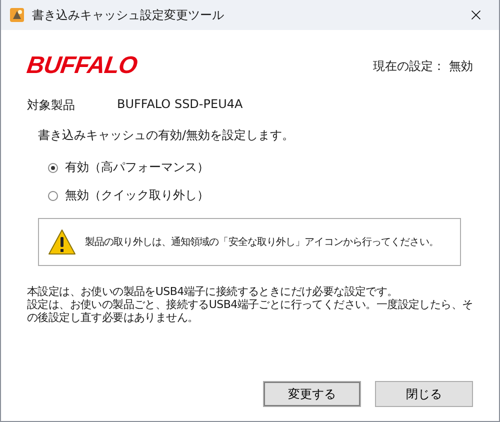 The width and height of the screenshot is (500, 422). Describe the element at coordinates (62, 242) in the screenshot. I see `warning-icon` at that location.